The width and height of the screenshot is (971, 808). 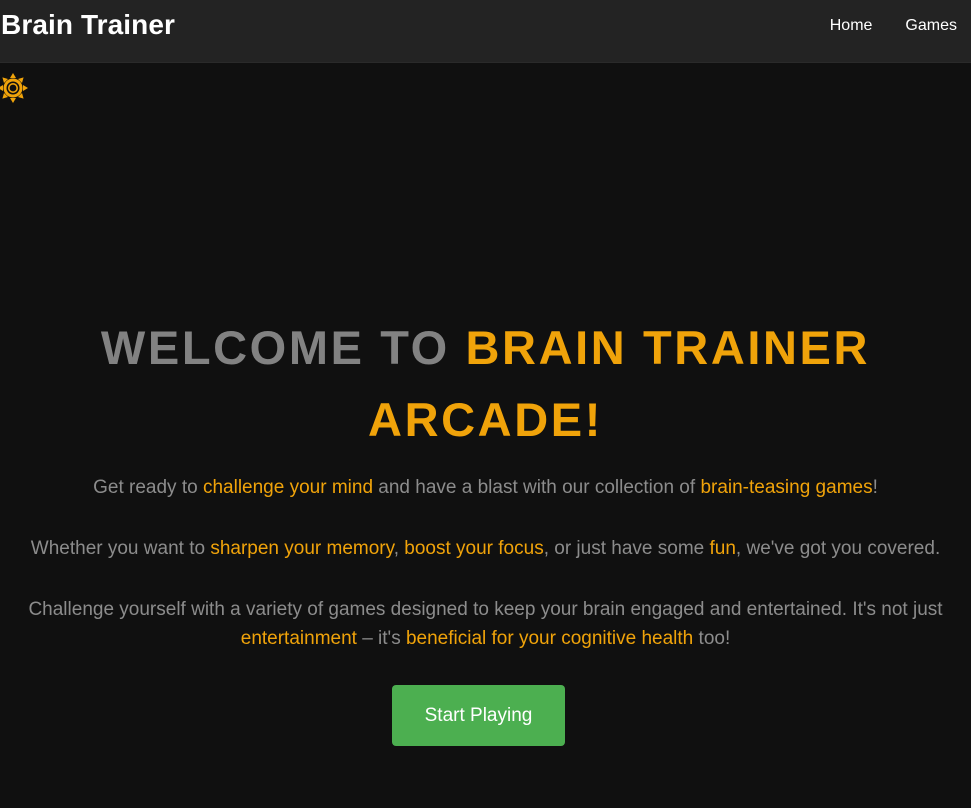 What do you see at coordinates (288, 487) in the screenshot?
I see `highlight-text: challenge your mind` at bounding box center [288, 487].